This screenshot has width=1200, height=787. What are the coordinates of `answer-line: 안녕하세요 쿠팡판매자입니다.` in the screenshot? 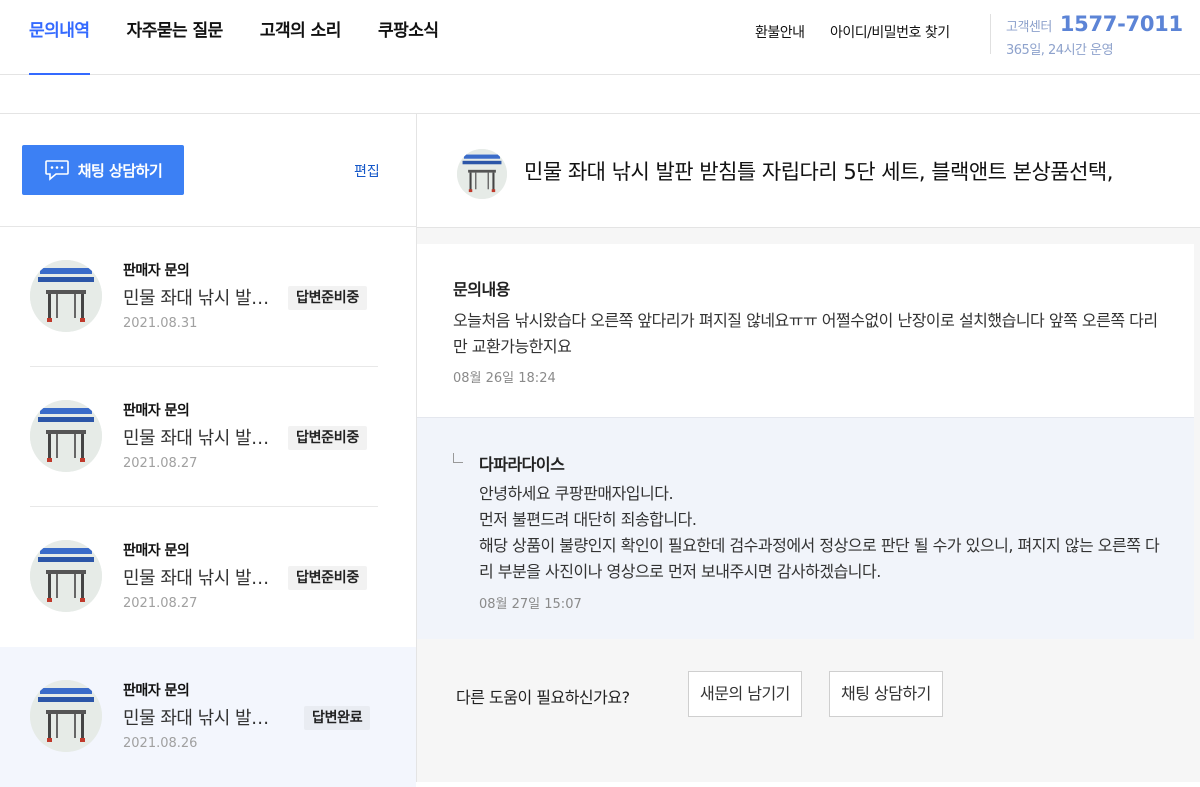 It's located at (576, 493).